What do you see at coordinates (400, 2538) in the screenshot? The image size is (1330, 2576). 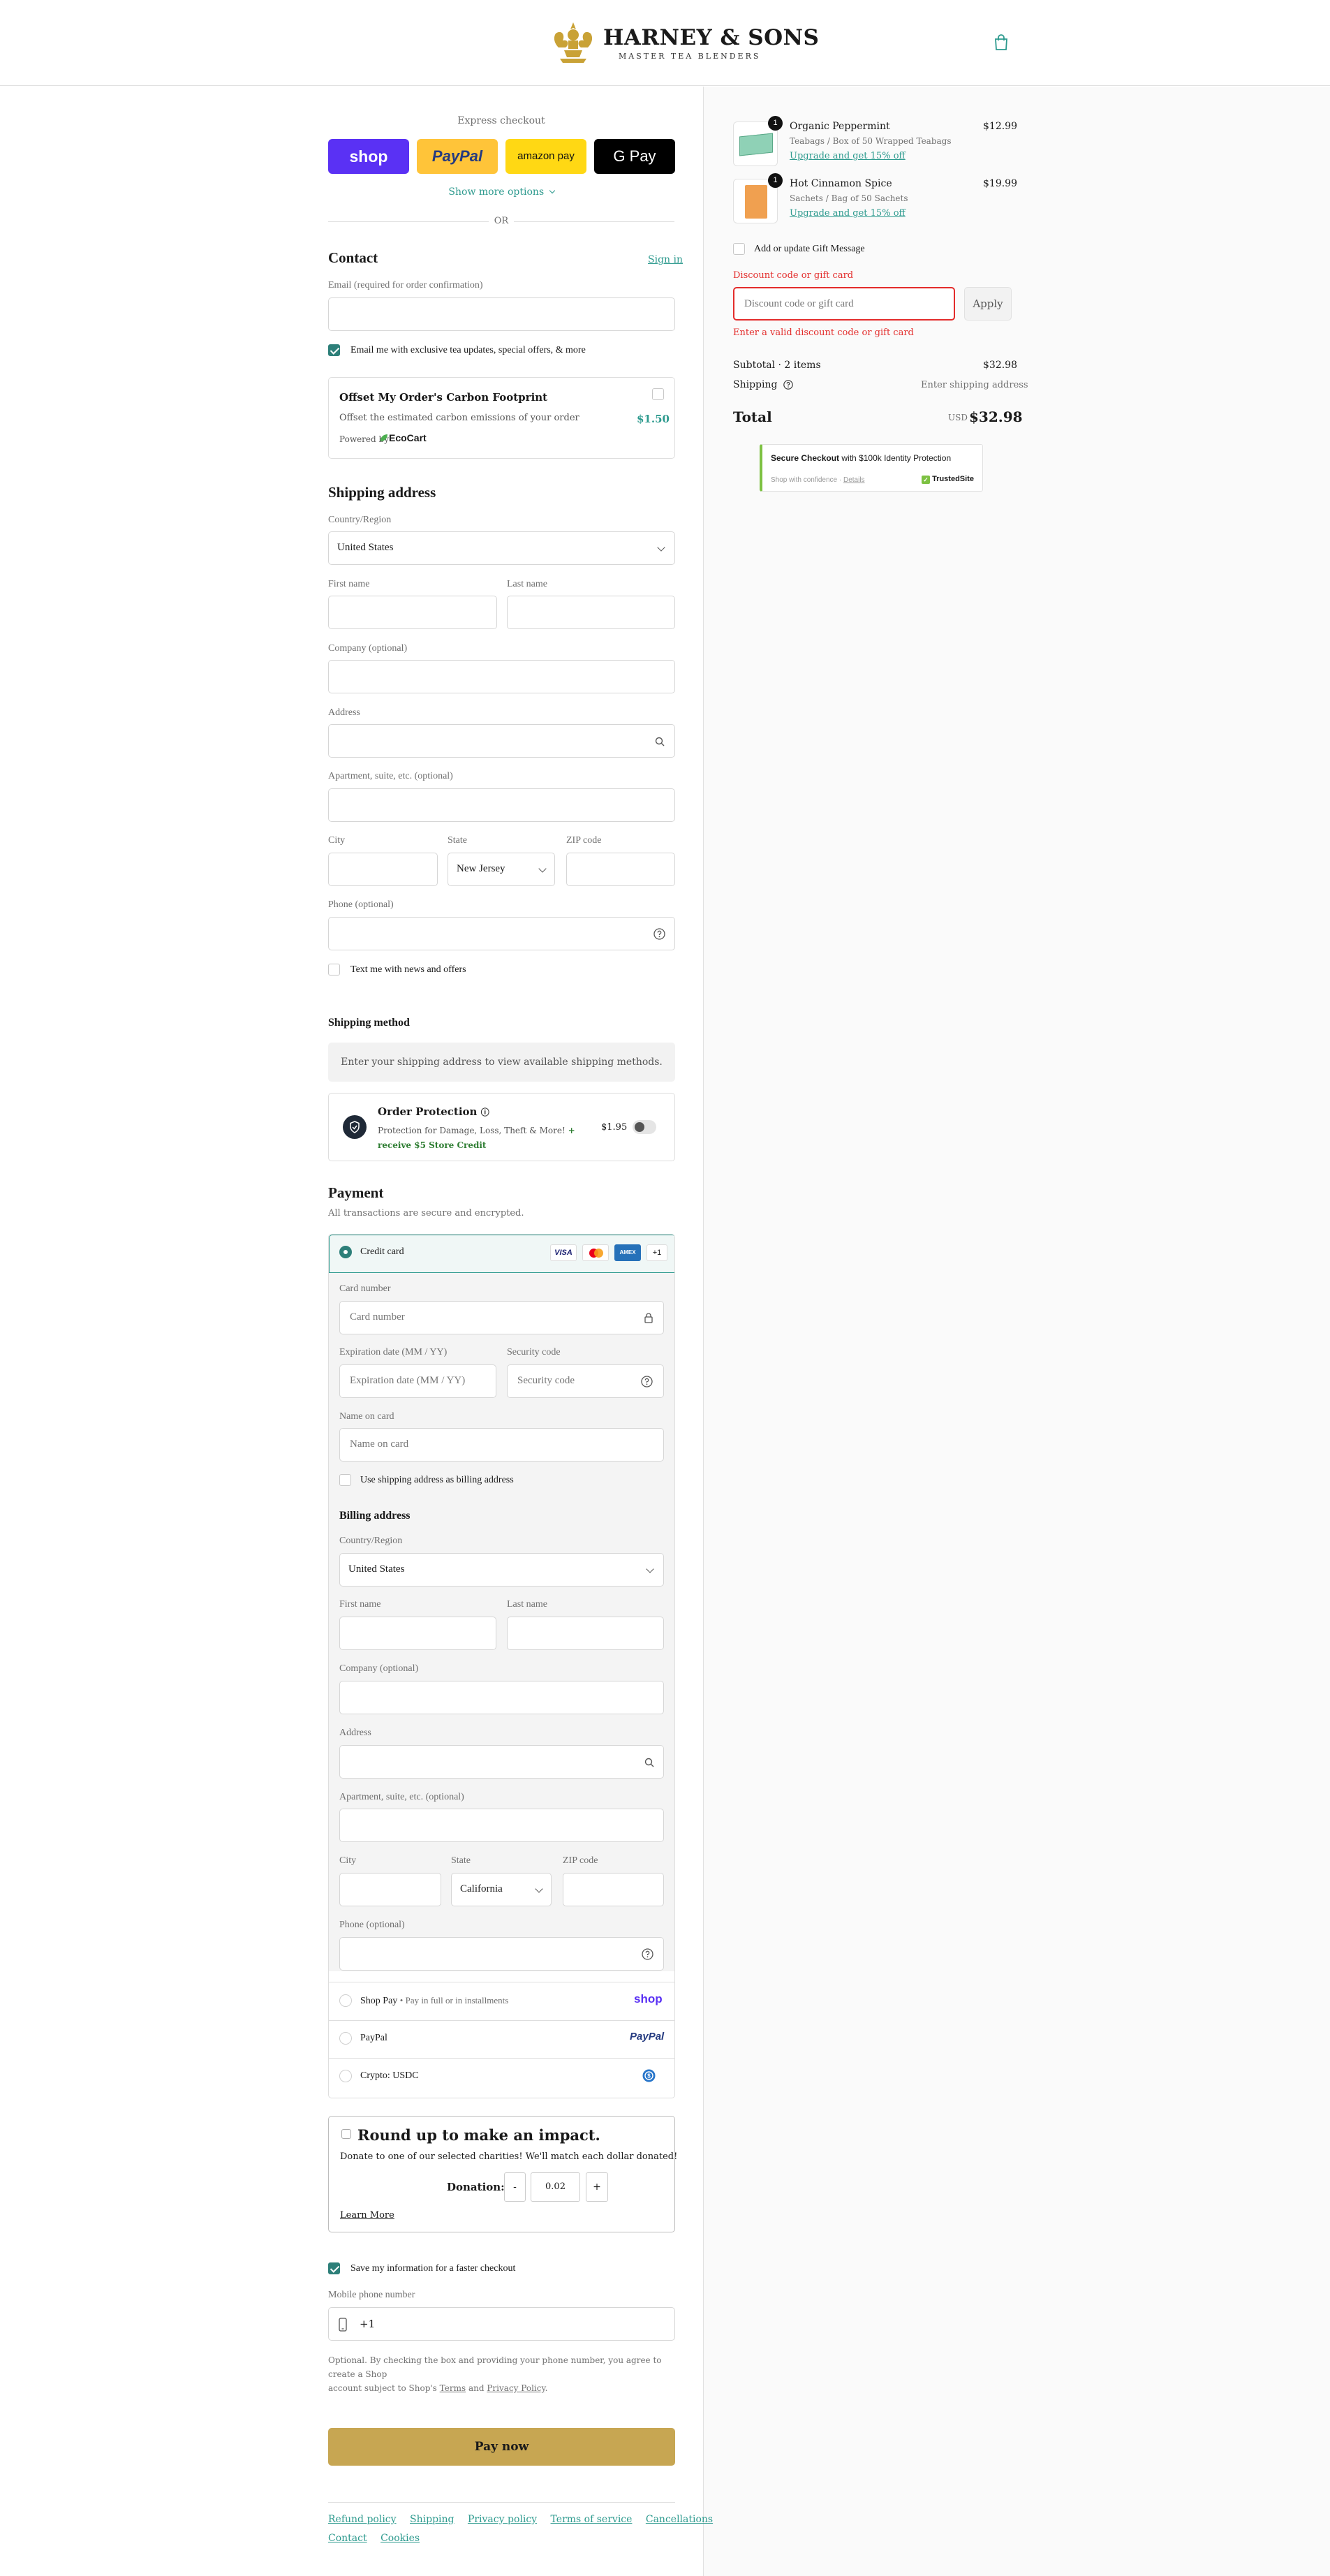 I see `cookies-link: Cookies` at bounding box center [400, 2538].